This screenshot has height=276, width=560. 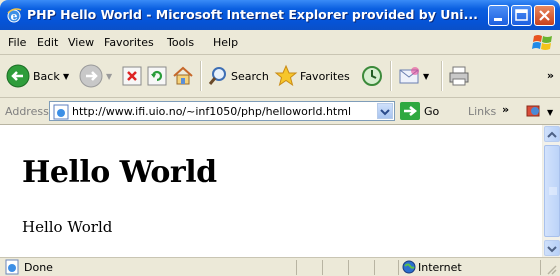 I want to click on forward-dropdown-icon: ▼, so click(x=109, y=76).